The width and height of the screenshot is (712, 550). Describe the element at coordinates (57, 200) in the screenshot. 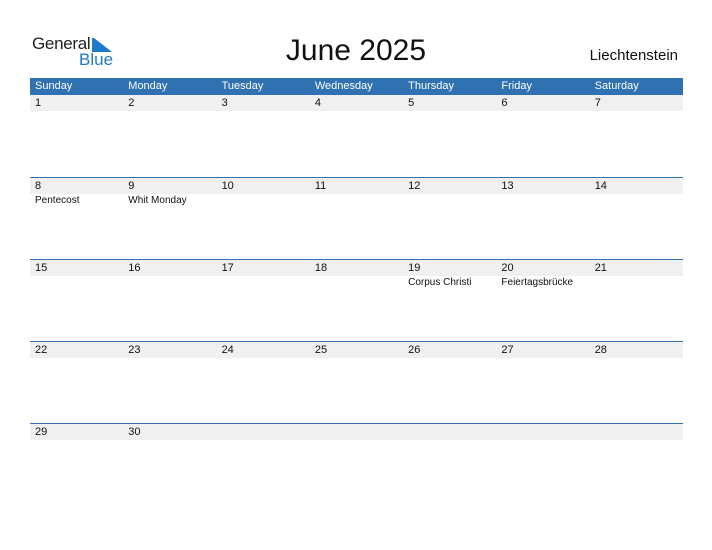

I see `holiday-label: Pentecost` at that location.